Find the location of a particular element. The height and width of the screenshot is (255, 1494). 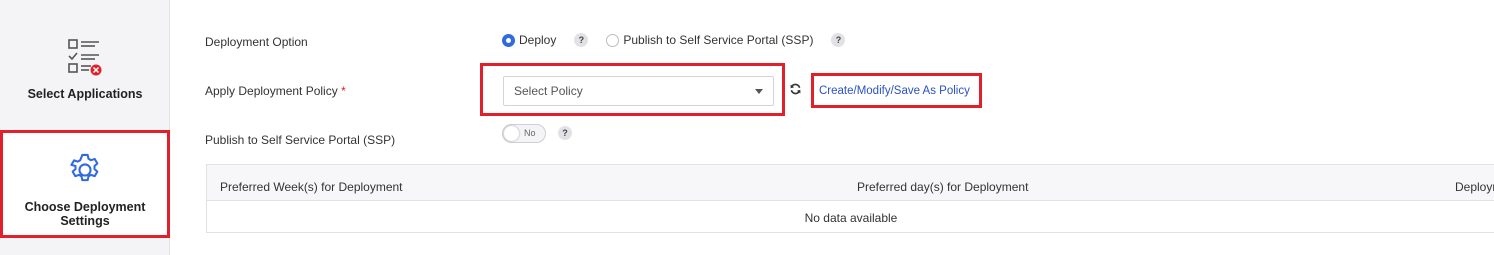

required-marker: * is located at coordinates (343, 91).